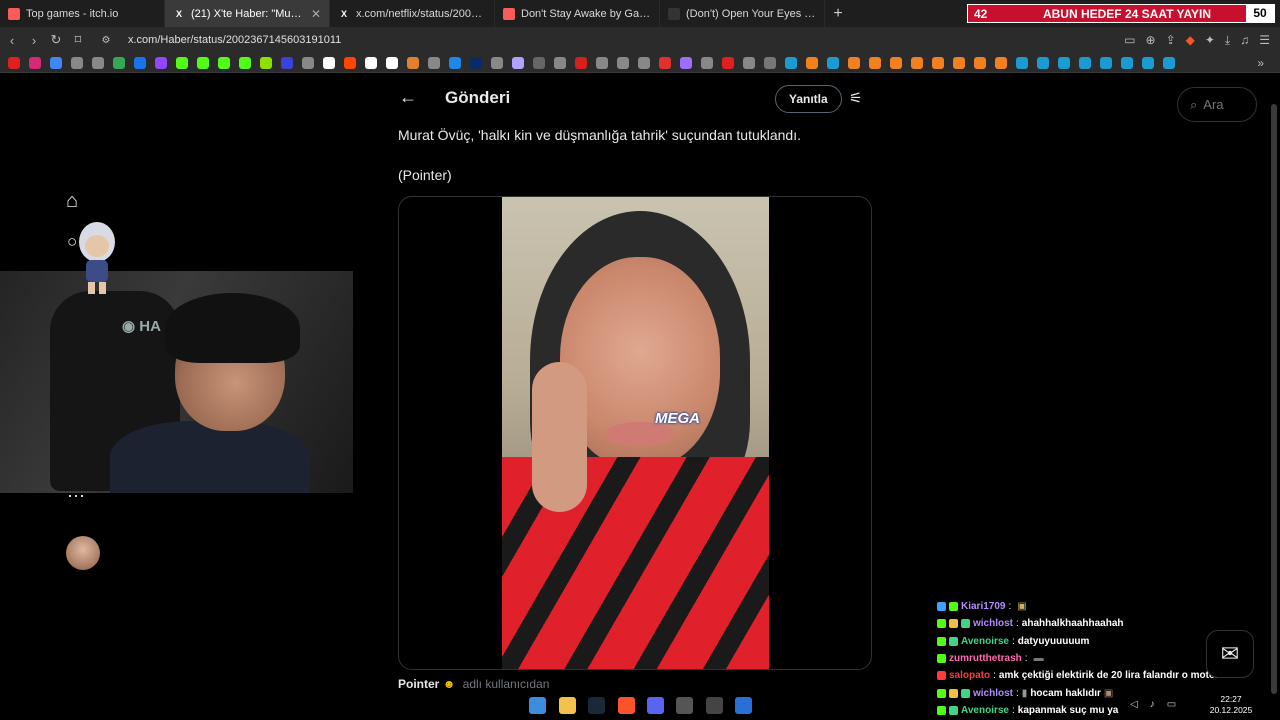  I want to click on home-icon: ⌂, so click(77, 201).